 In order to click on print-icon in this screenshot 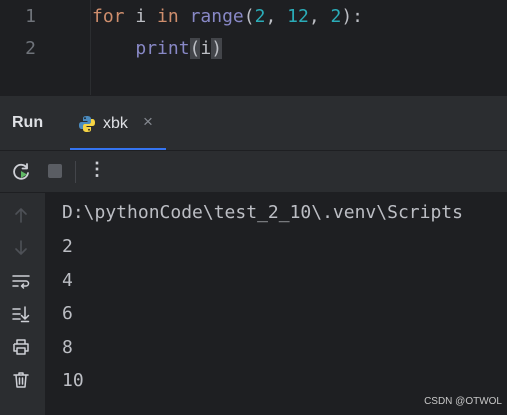, I will do `click(21, 347)`.